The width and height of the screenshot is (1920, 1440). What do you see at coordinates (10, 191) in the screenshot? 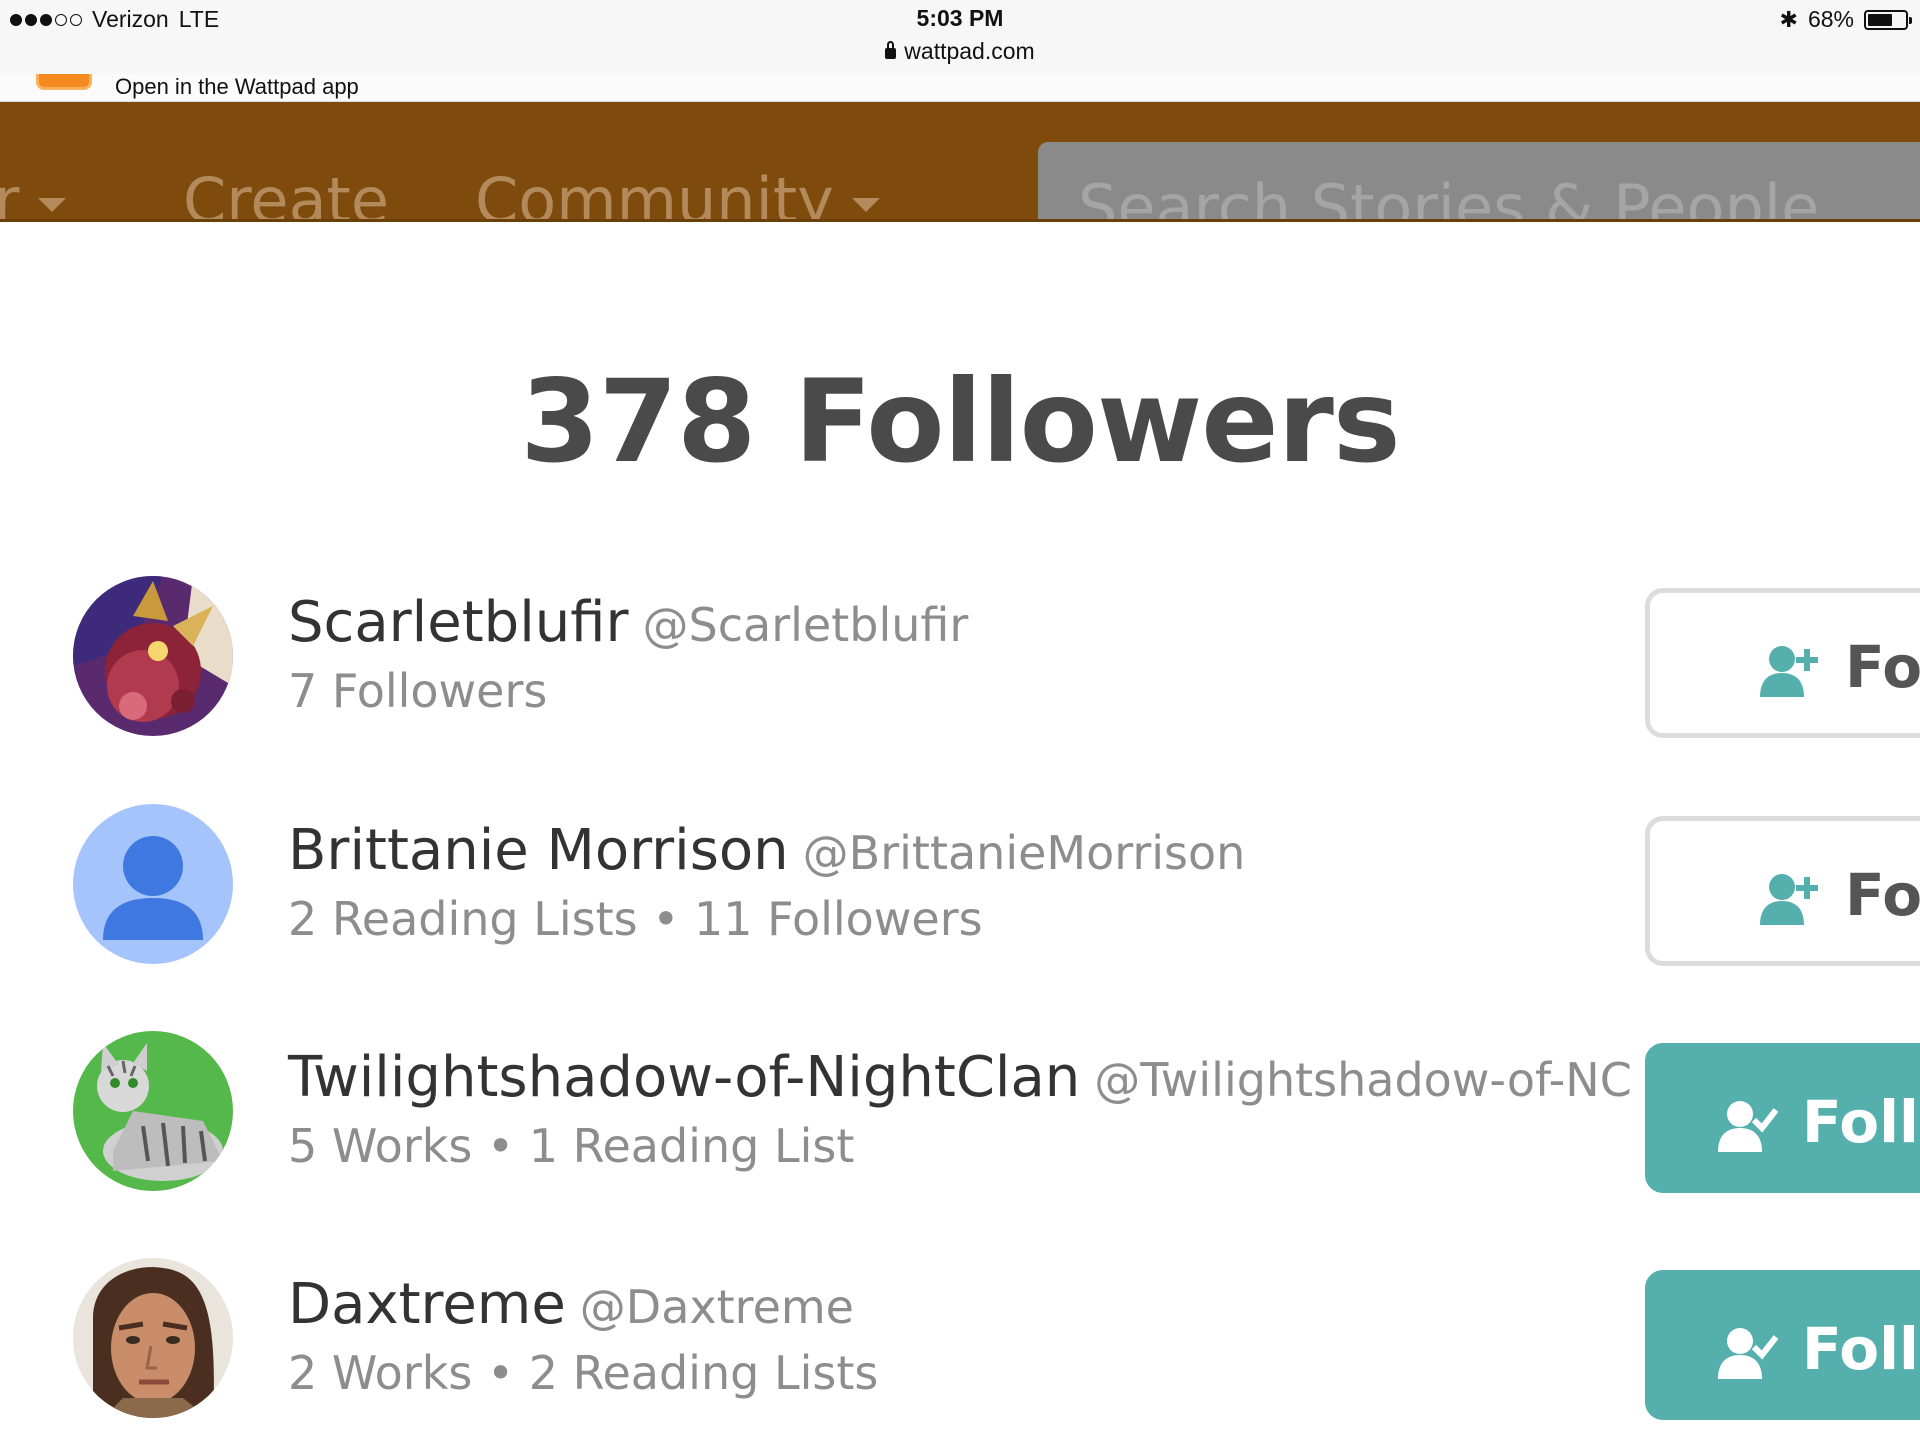
I see `nav-item-discover-label: r` at bounding box center [10, 191].